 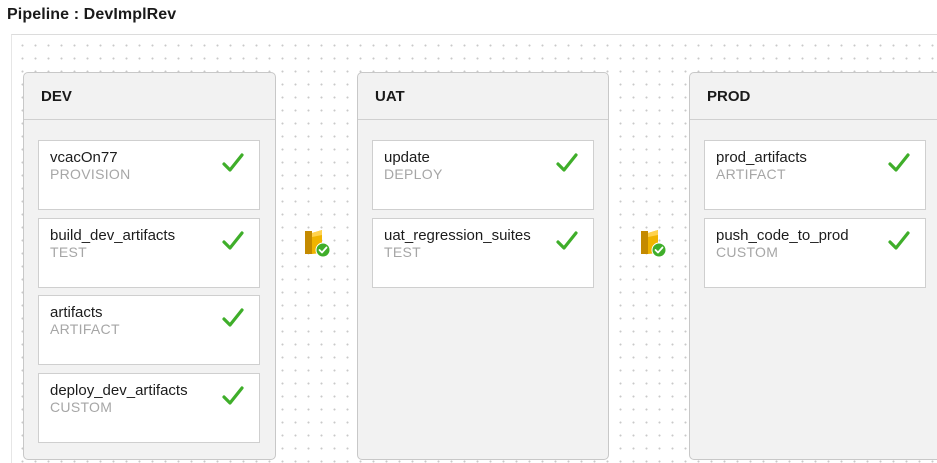 What do you see at coordinates (119, 390) in the screenshot?
I see `task-name: deploy_dev_artifacts` at bounding box center [119, 390].